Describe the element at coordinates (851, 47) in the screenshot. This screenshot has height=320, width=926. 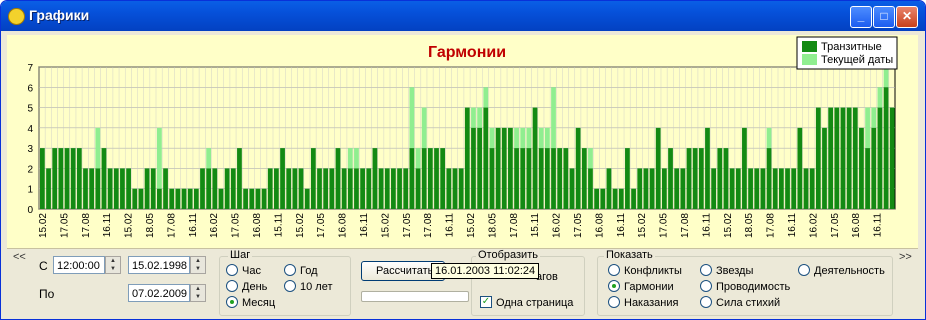
I see `legend-label-transit: Транзитные` at that location.